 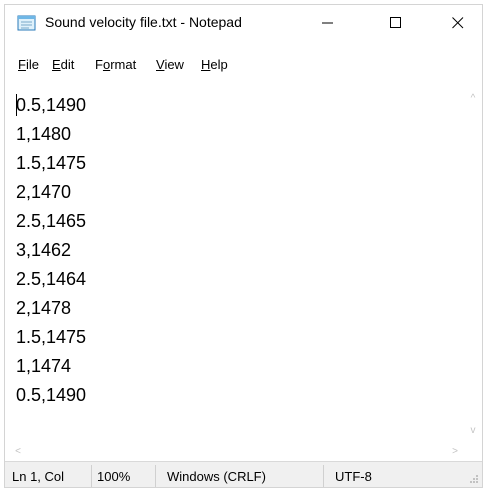 I want to click on minimize-button, so click(x=328, y=23).